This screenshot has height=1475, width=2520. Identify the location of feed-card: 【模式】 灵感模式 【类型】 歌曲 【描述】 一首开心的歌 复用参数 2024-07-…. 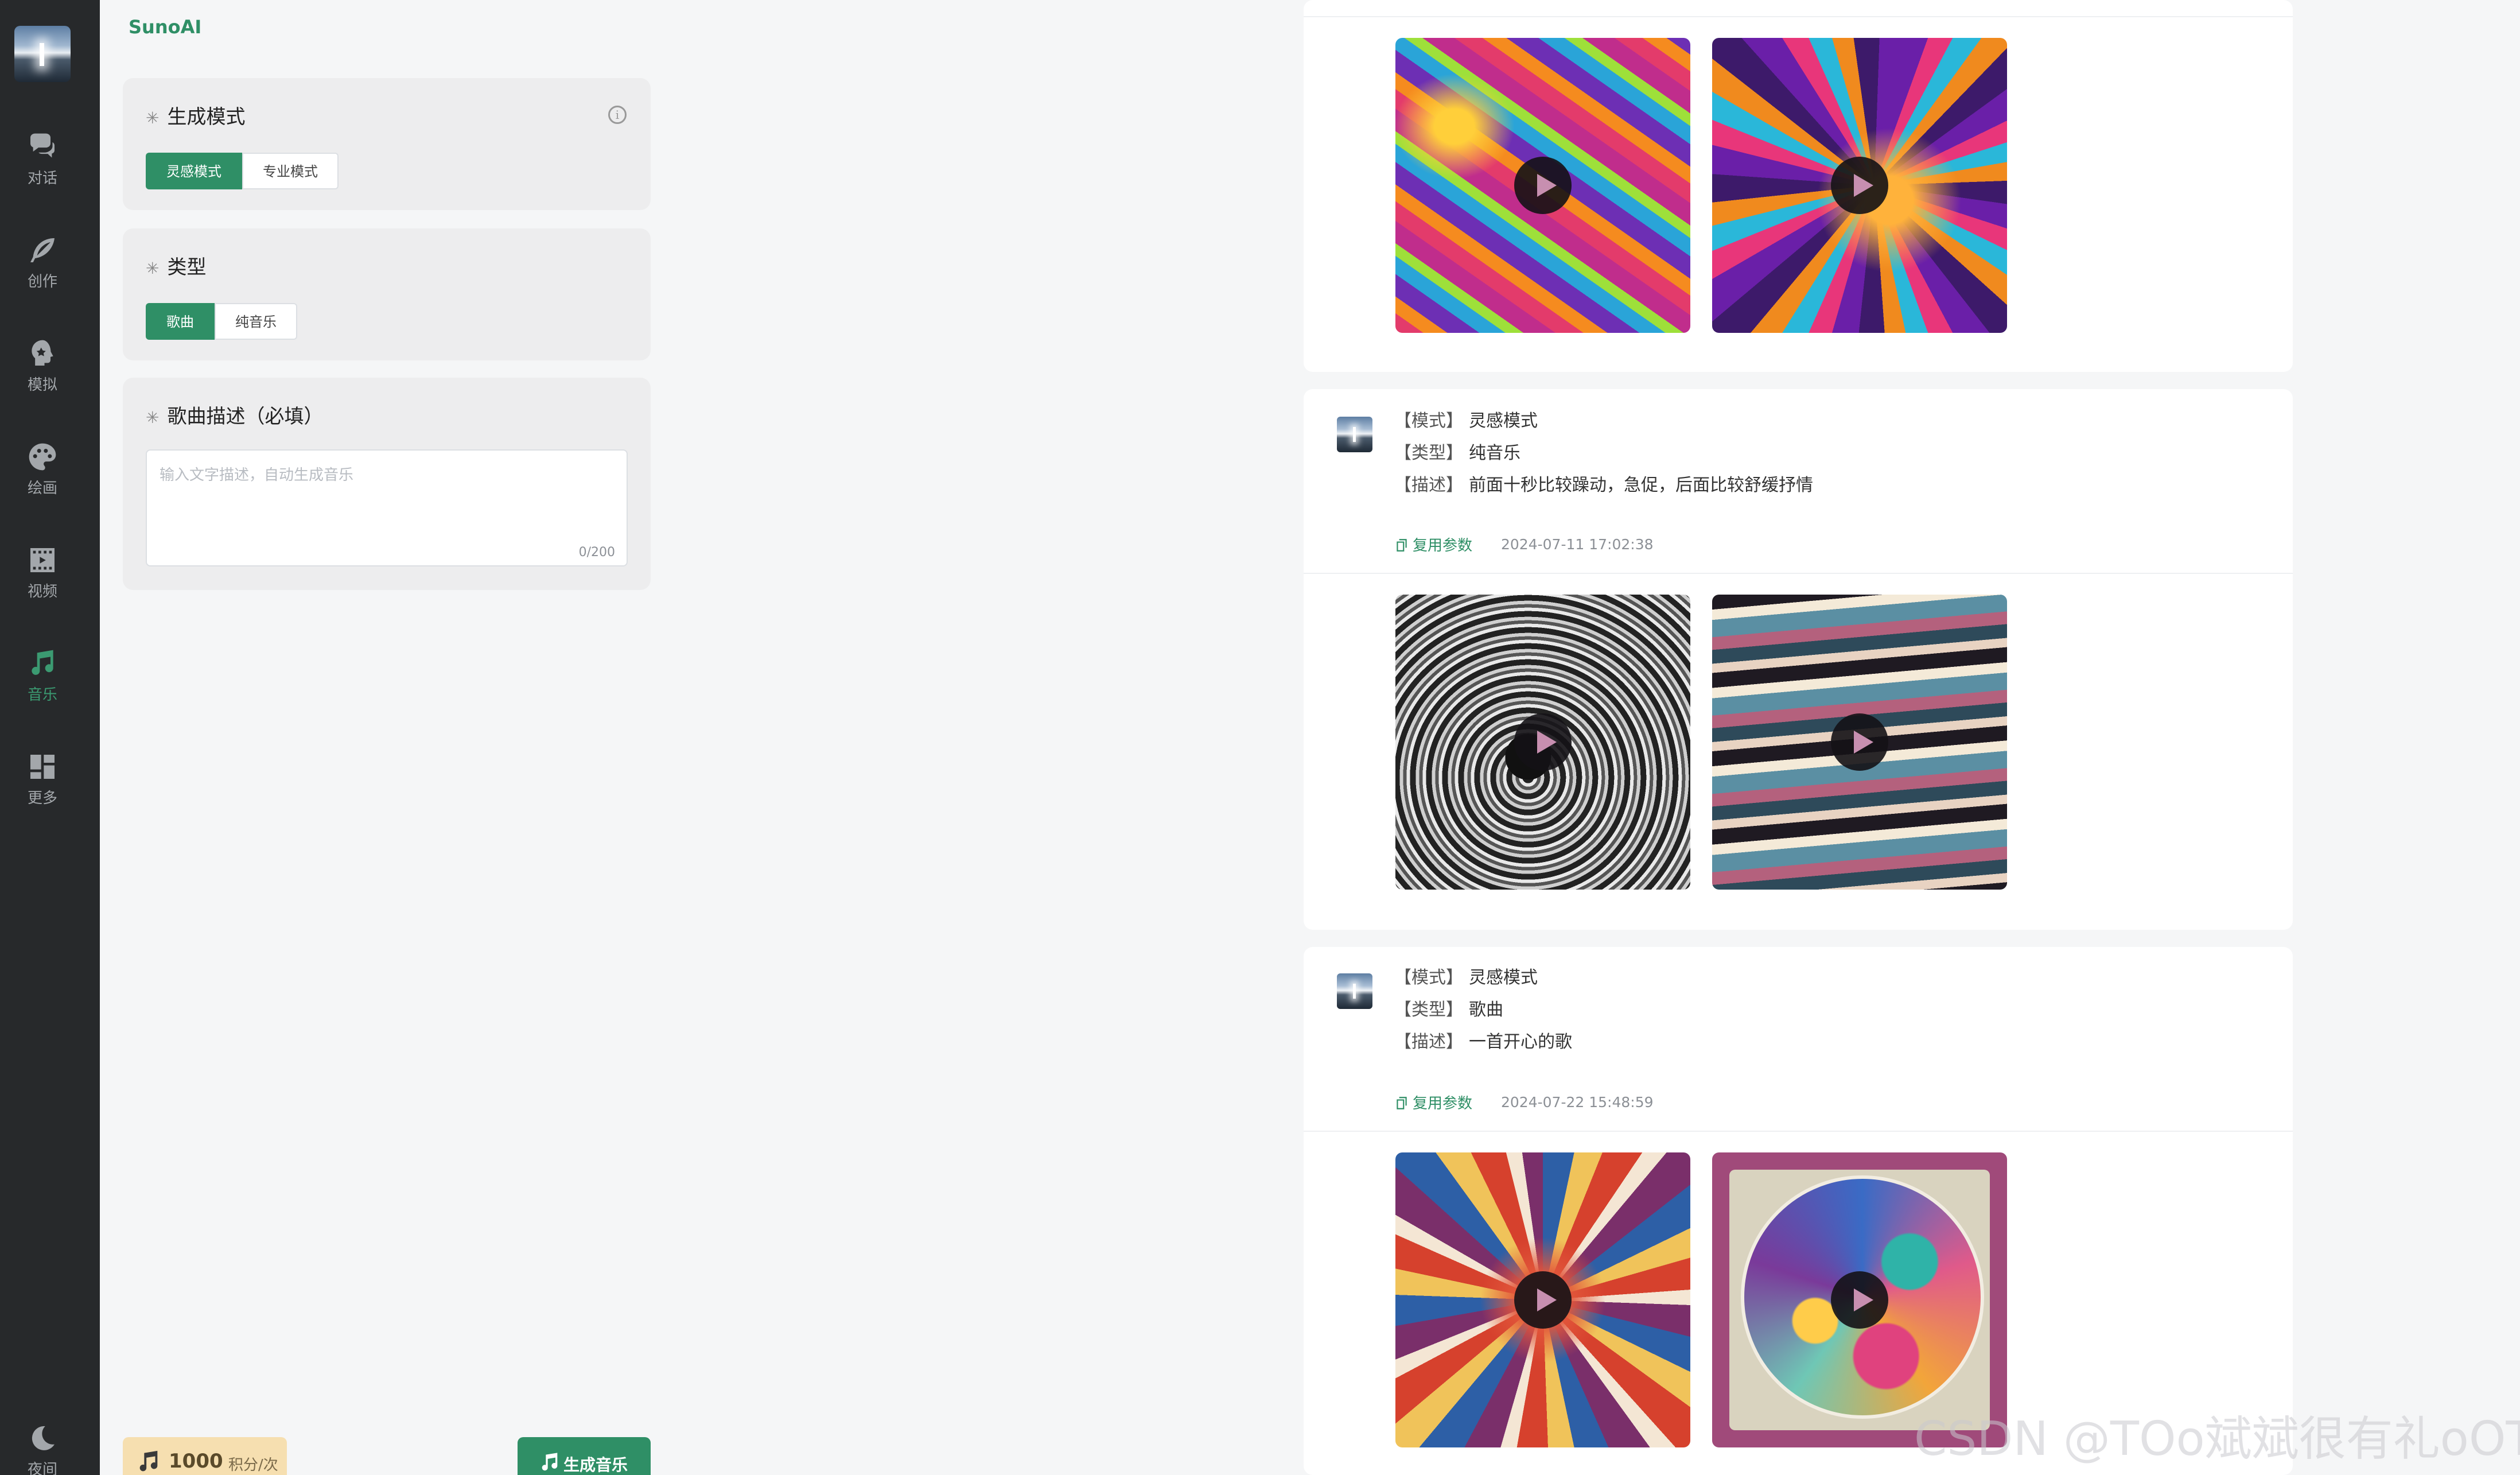
(1798, 1211).